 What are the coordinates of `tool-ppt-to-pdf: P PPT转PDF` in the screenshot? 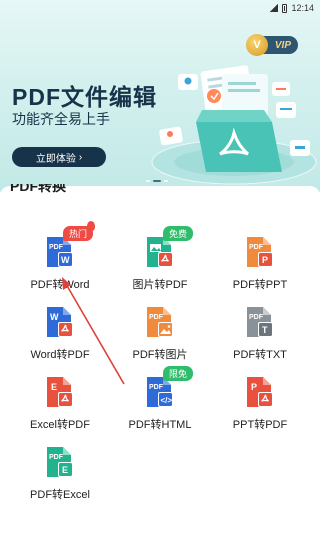 It's located at (260, 407).